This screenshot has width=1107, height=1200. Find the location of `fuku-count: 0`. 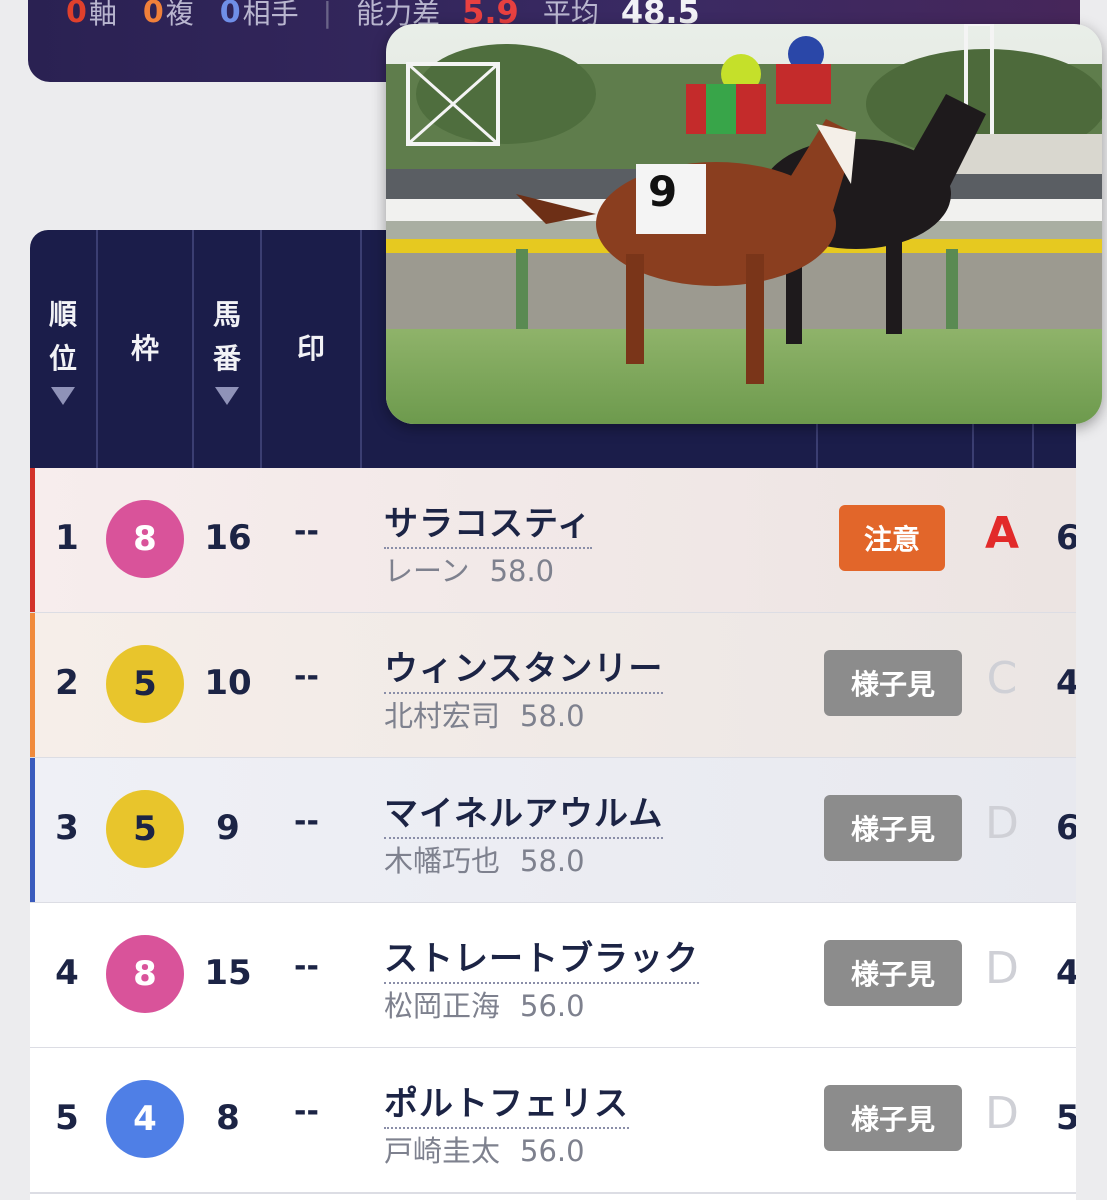

fuku-count: 0 is located at coordinates (153, 15).